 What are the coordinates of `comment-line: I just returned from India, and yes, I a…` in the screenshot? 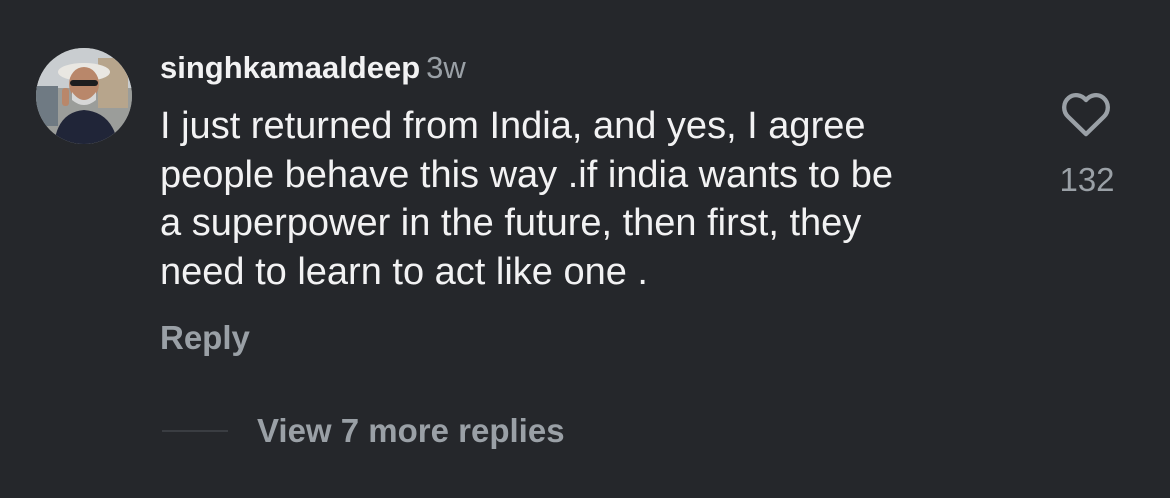 It's located at (513, 126).